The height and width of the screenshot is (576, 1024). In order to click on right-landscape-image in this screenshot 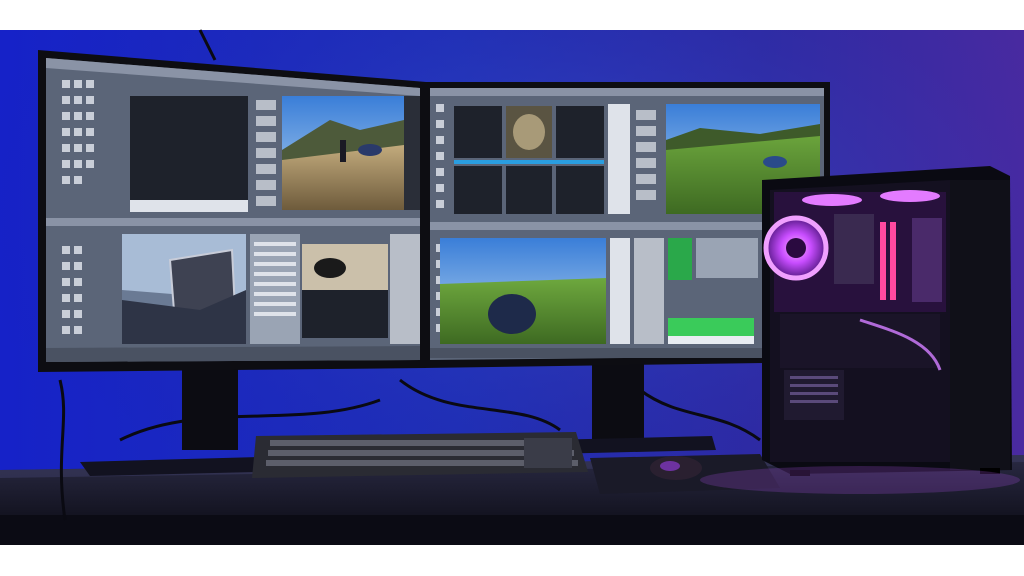, I will do `click(523, 291)`.